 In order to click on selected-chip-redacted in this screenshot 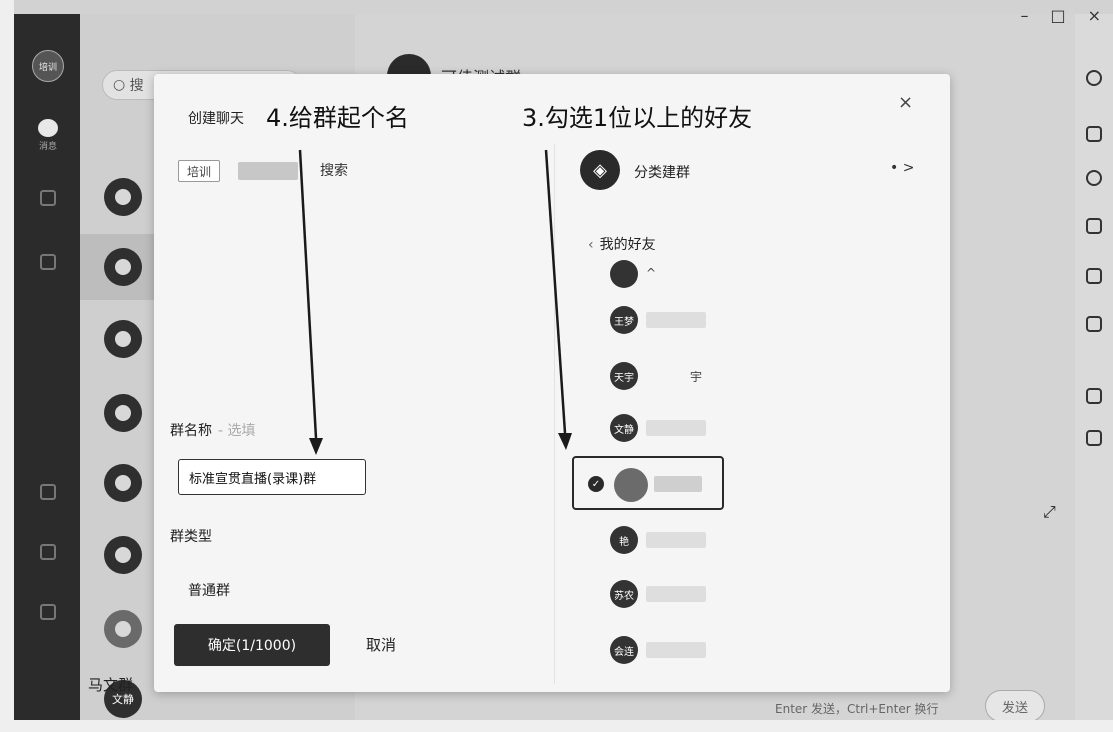, I will do `click(268, 171)`.